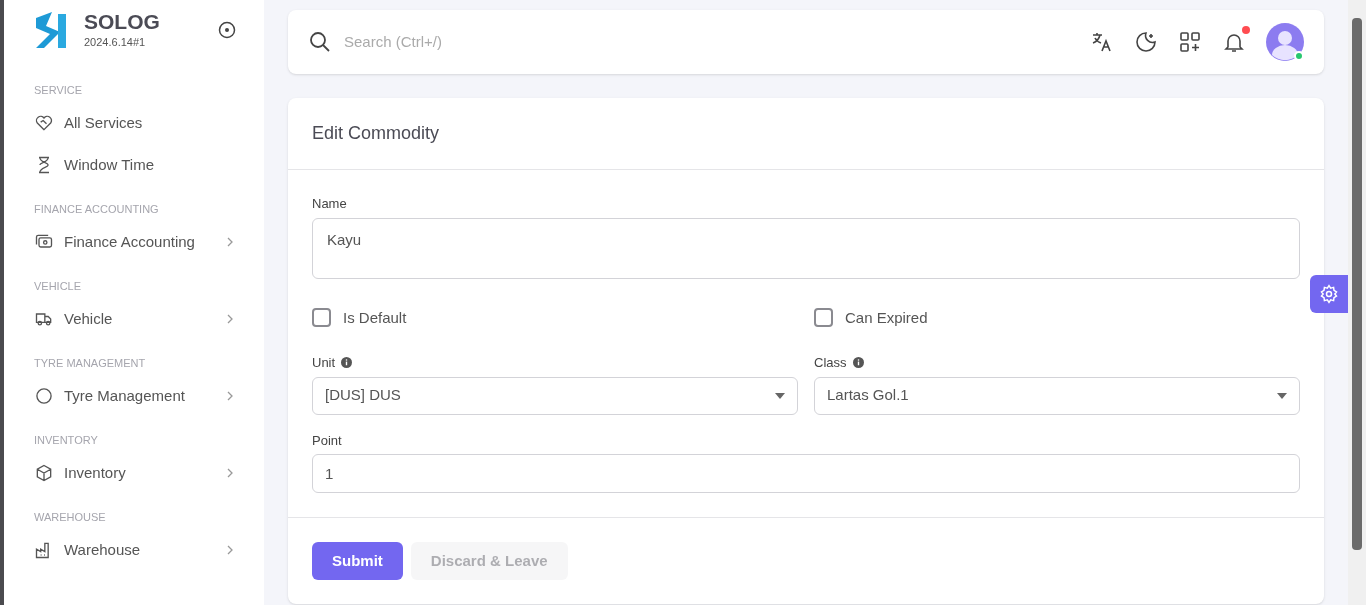 This screenshot has height=605, width=1366. Describe the element at coordinates (66, 440) in the screenshot. I see `section-heading: INVENTORY` at that location.